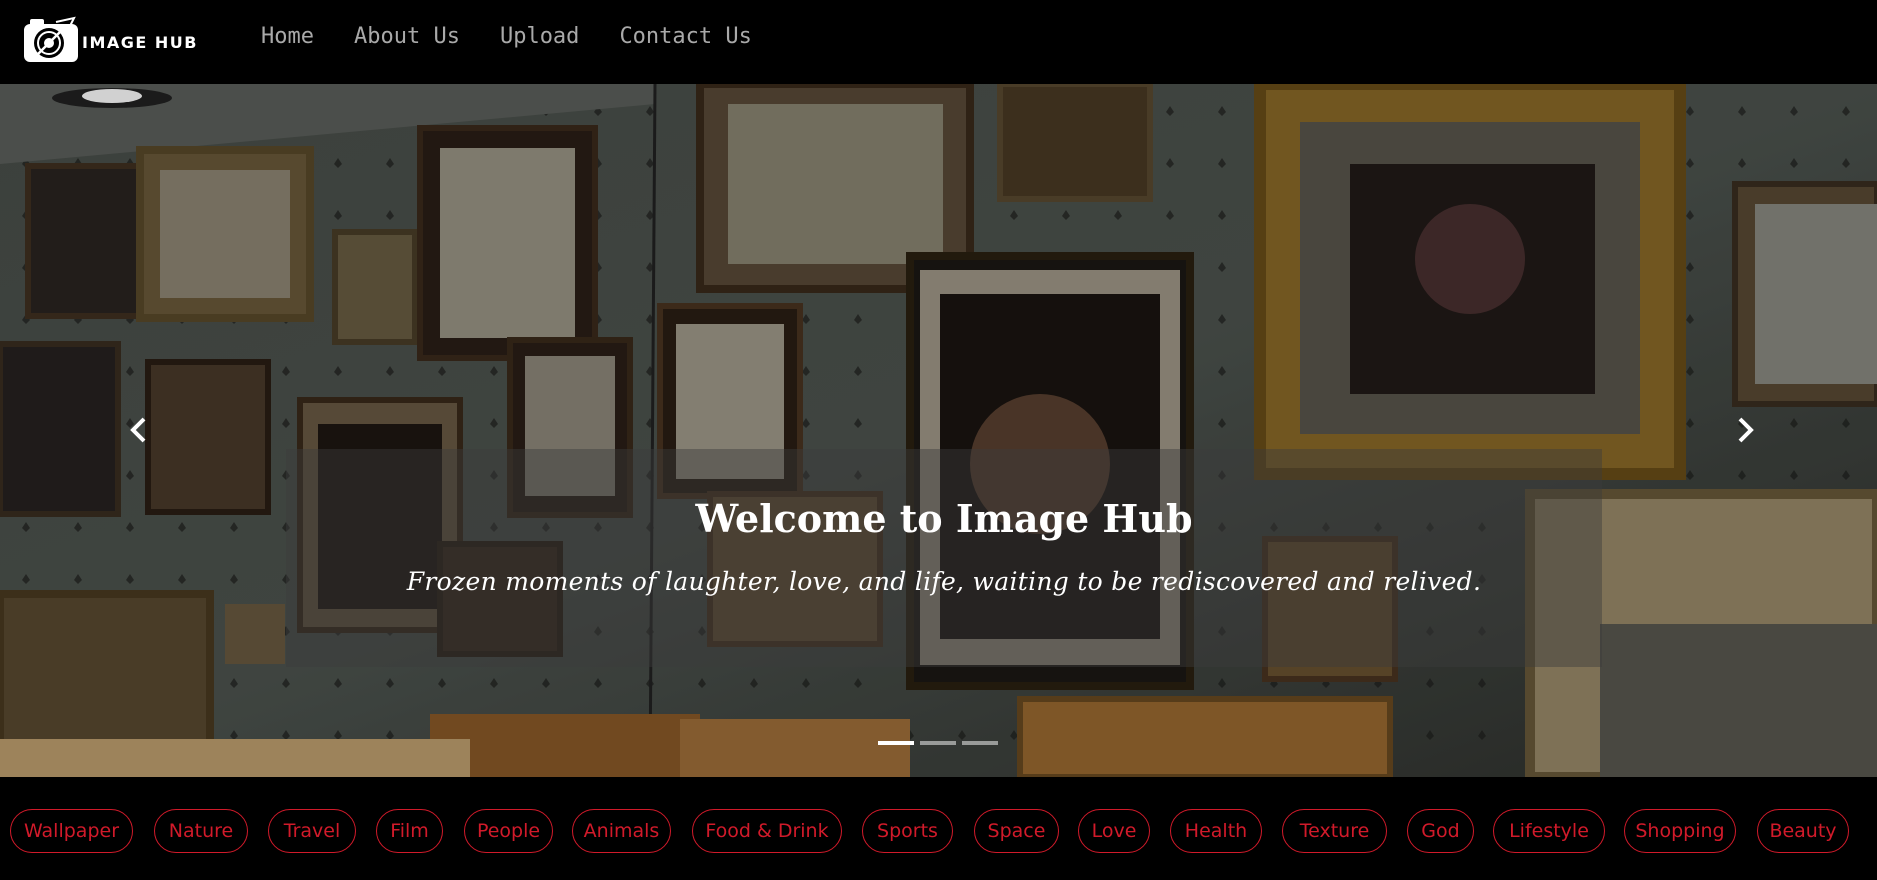 This screenshot has width=1877, height=880. Describe the element at coordinates (140, 42) in the screenshot. I see `logo-text: IMAGE HUB` at that location.